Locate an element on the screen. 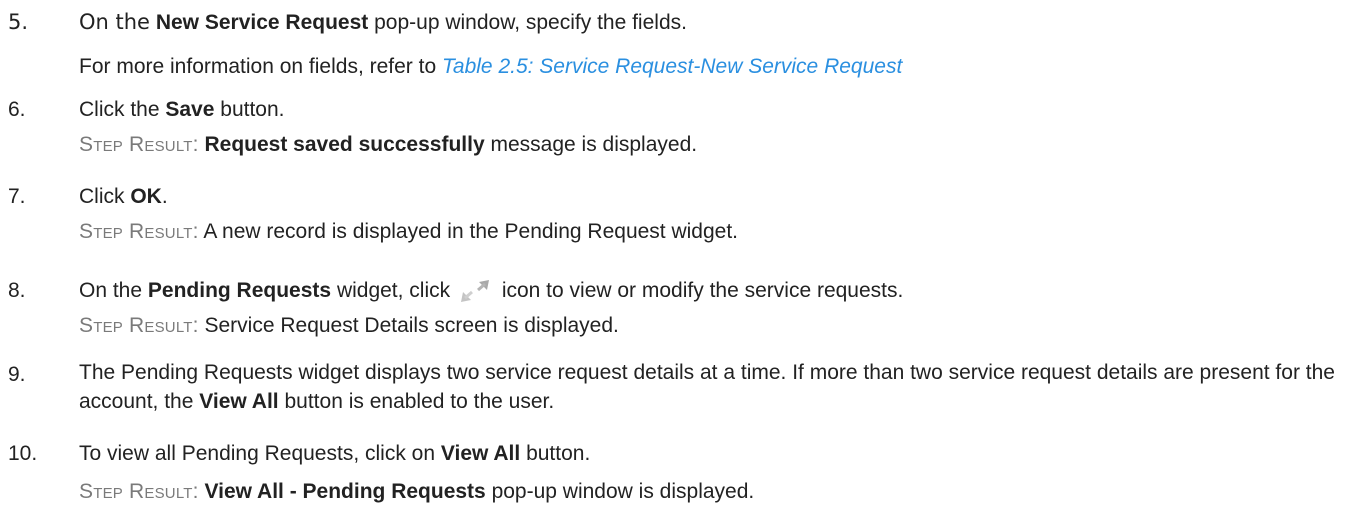 This screenshot has width=1365, height=527. ui-term: Request saved successfully is located at coordinates (344, 144).